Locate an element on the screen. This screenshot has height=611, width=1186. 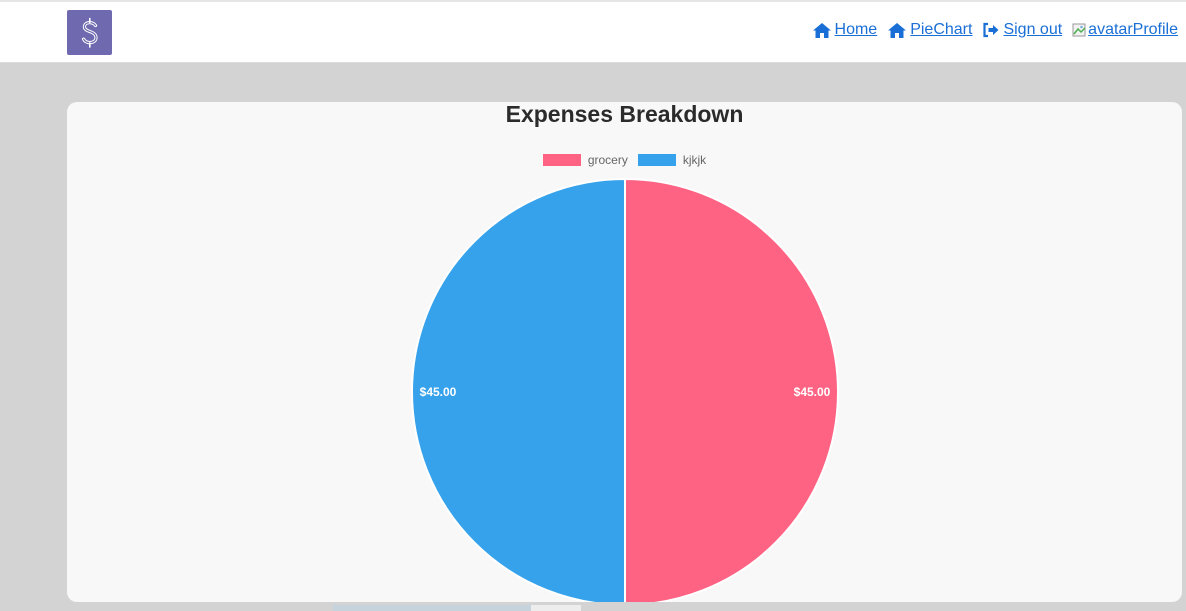
dollar-icon is located at coordinates (89, 32).